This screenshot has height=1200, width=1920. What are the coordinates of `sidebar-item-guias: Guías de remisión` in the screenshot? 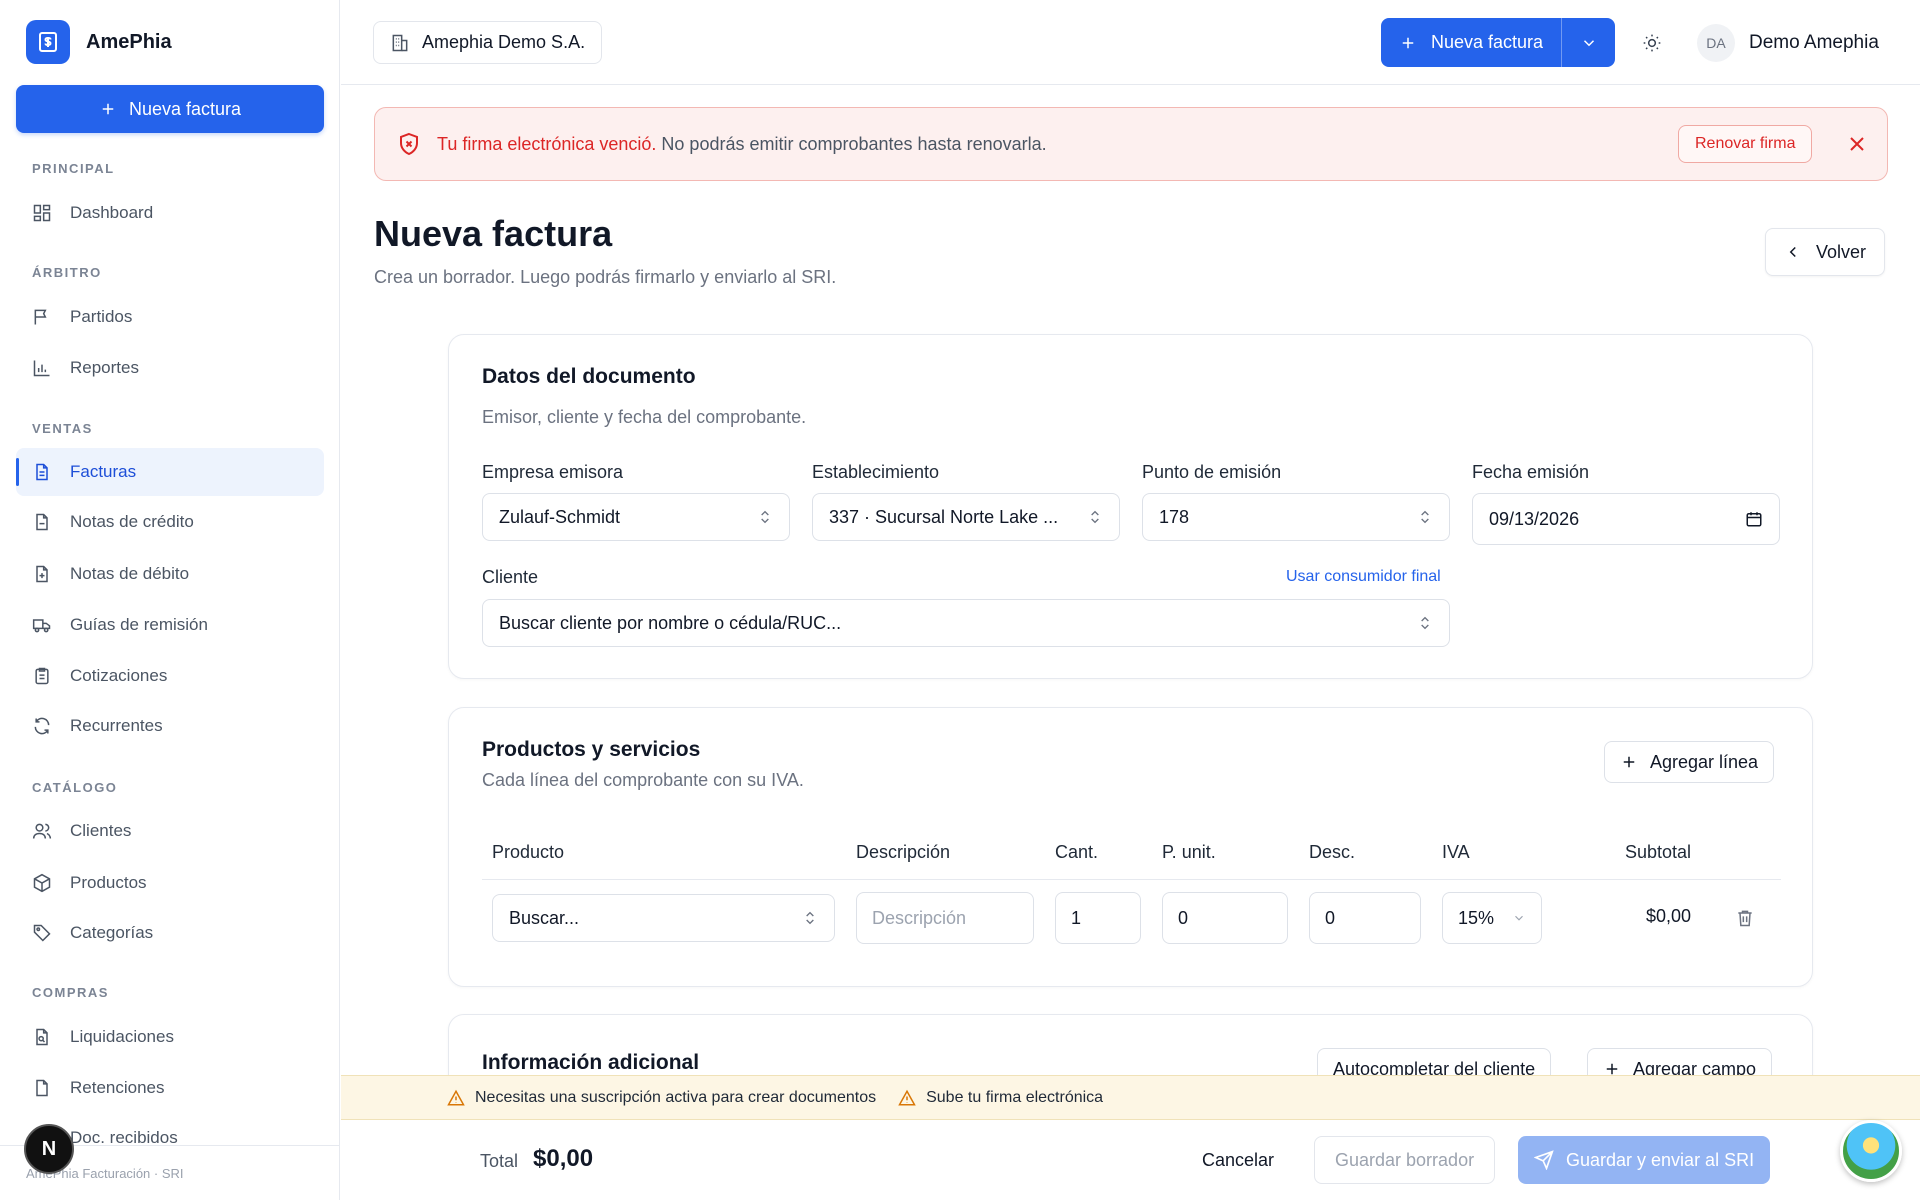 It's located at (170, 625).